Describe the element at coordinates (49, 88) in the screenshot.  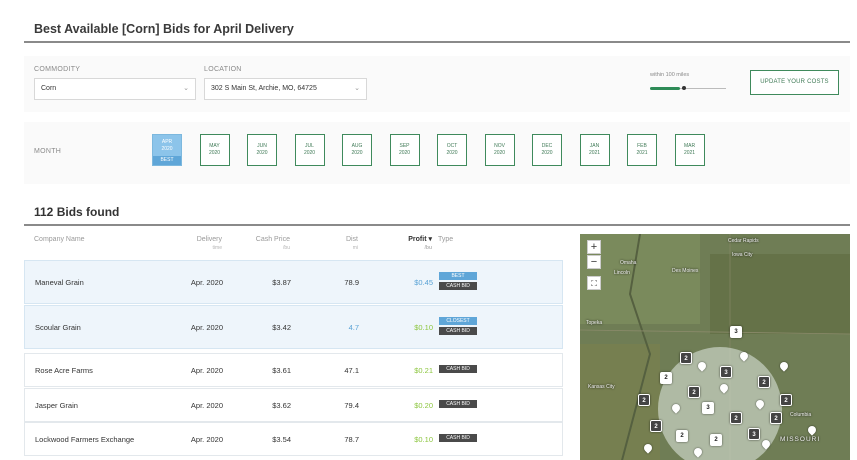
I see `commodity-value: Corn` at that location.